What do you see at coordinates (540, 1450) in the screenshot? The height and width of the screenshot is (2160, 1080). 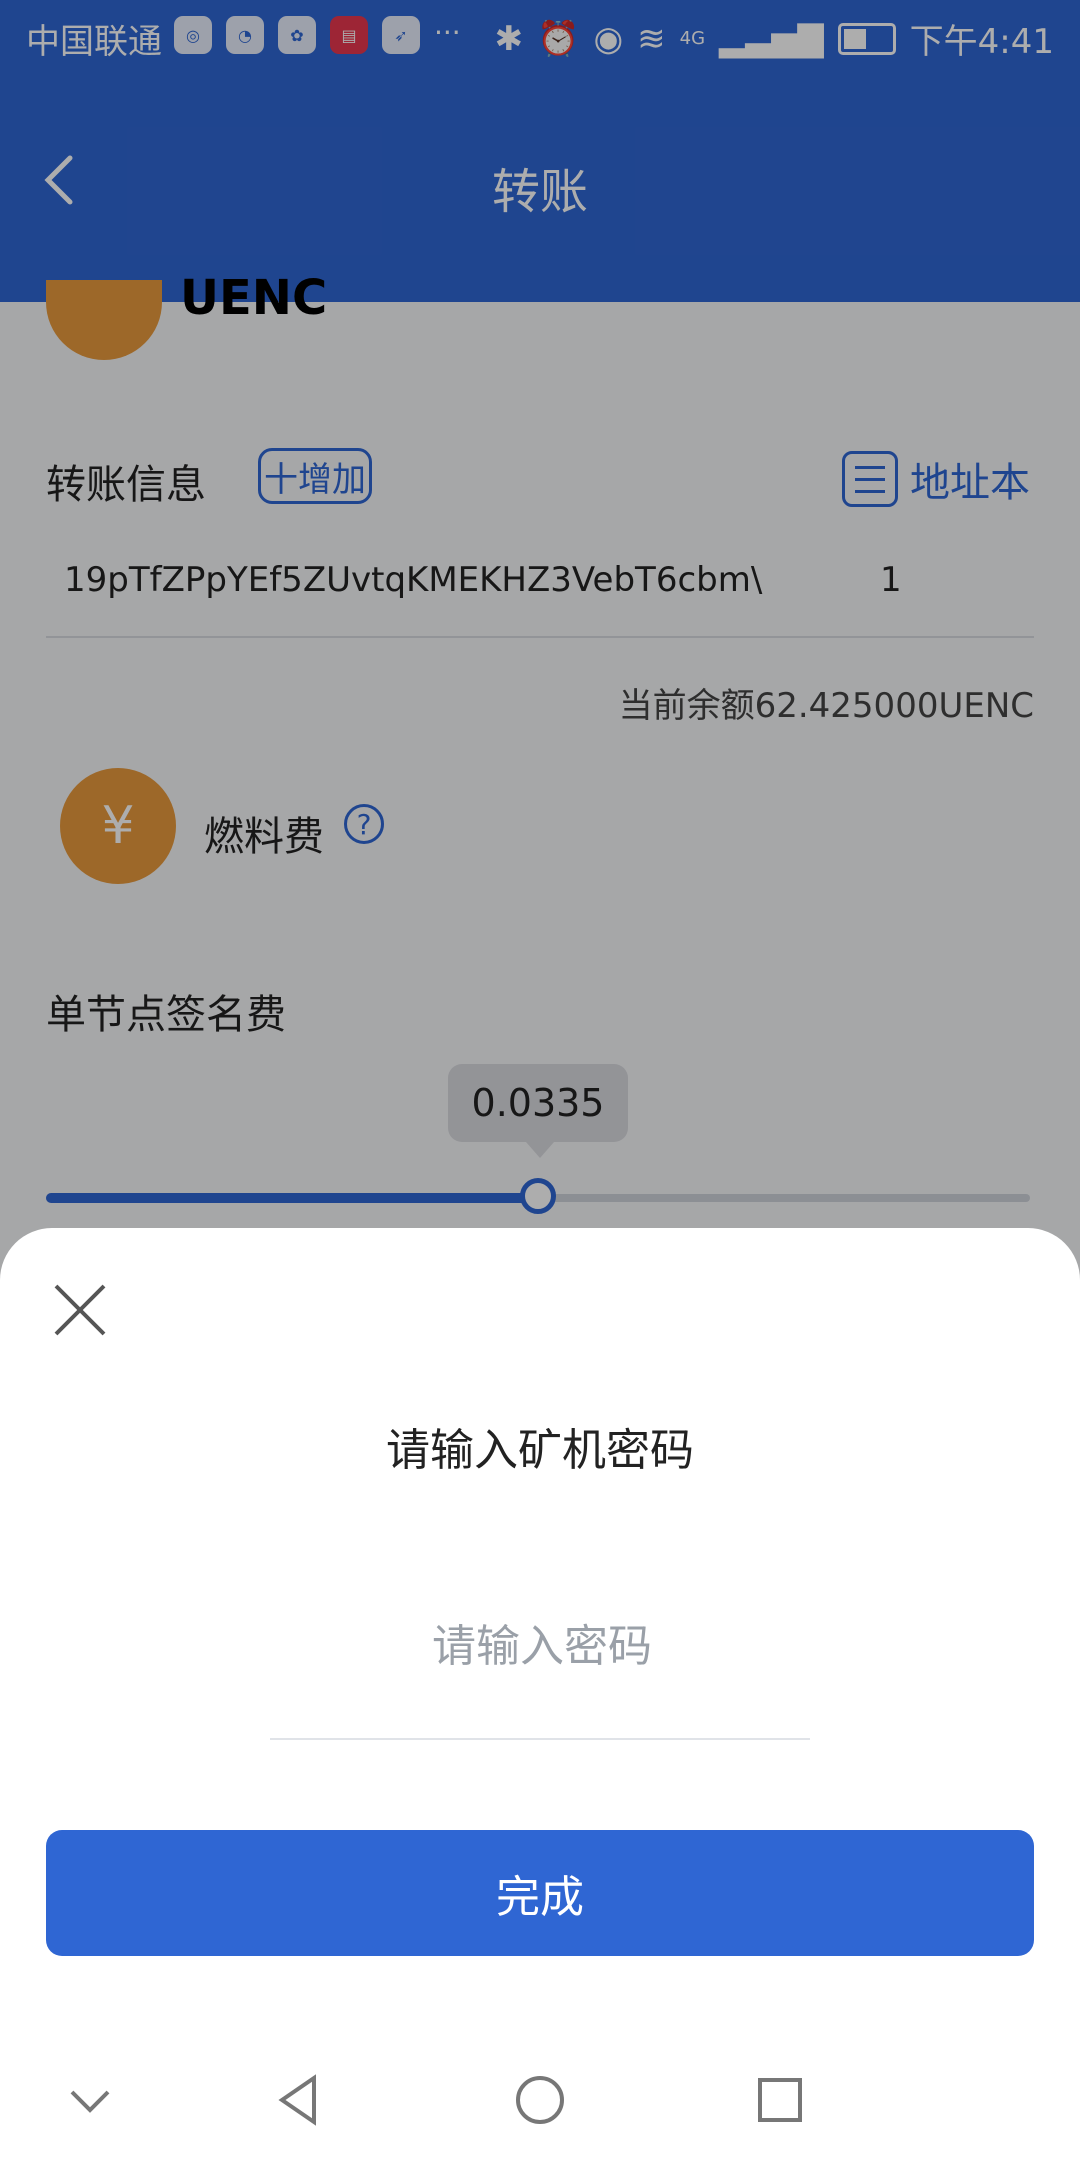 I see `sheet-title: 请输入矿机密码` at bounding box center [540, 1450].